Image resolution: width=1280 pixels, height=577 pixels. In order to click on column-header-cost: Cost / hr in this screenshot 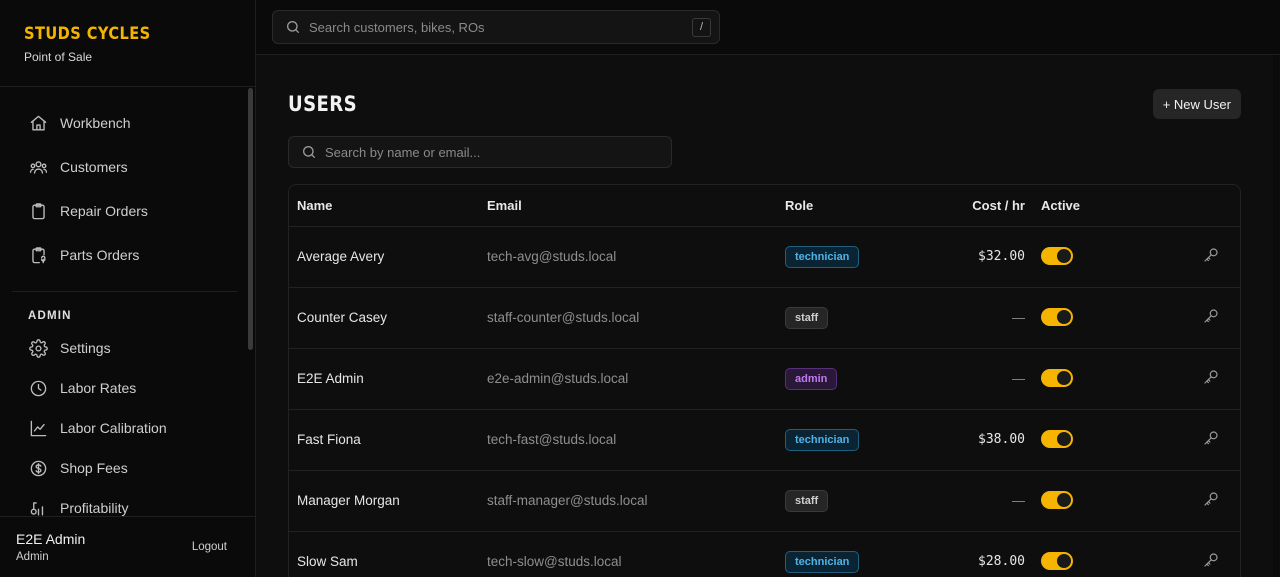, I will do `click(960, 206)`.